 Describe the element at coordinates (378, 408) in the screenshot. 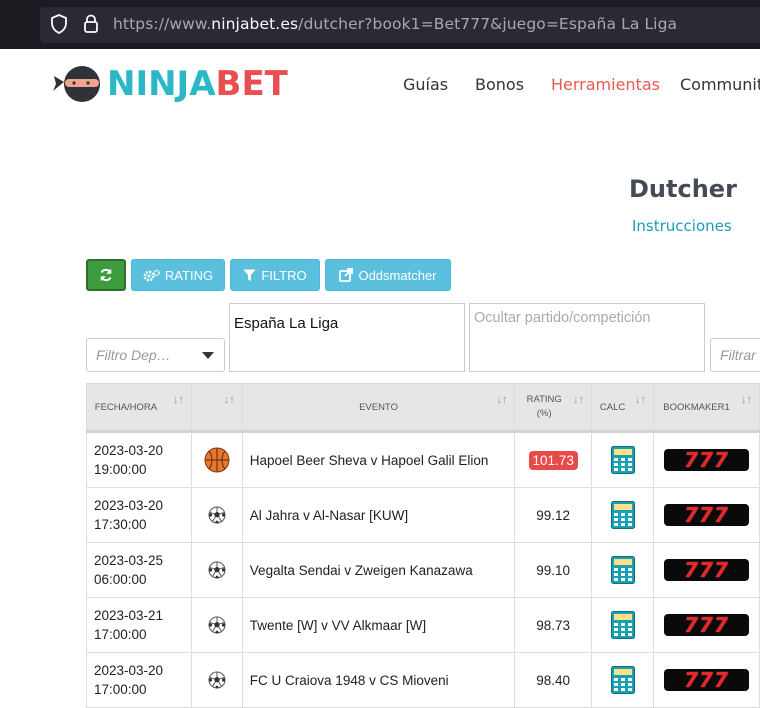

I see `header-evento: EVENTO ↓↑` at that location.